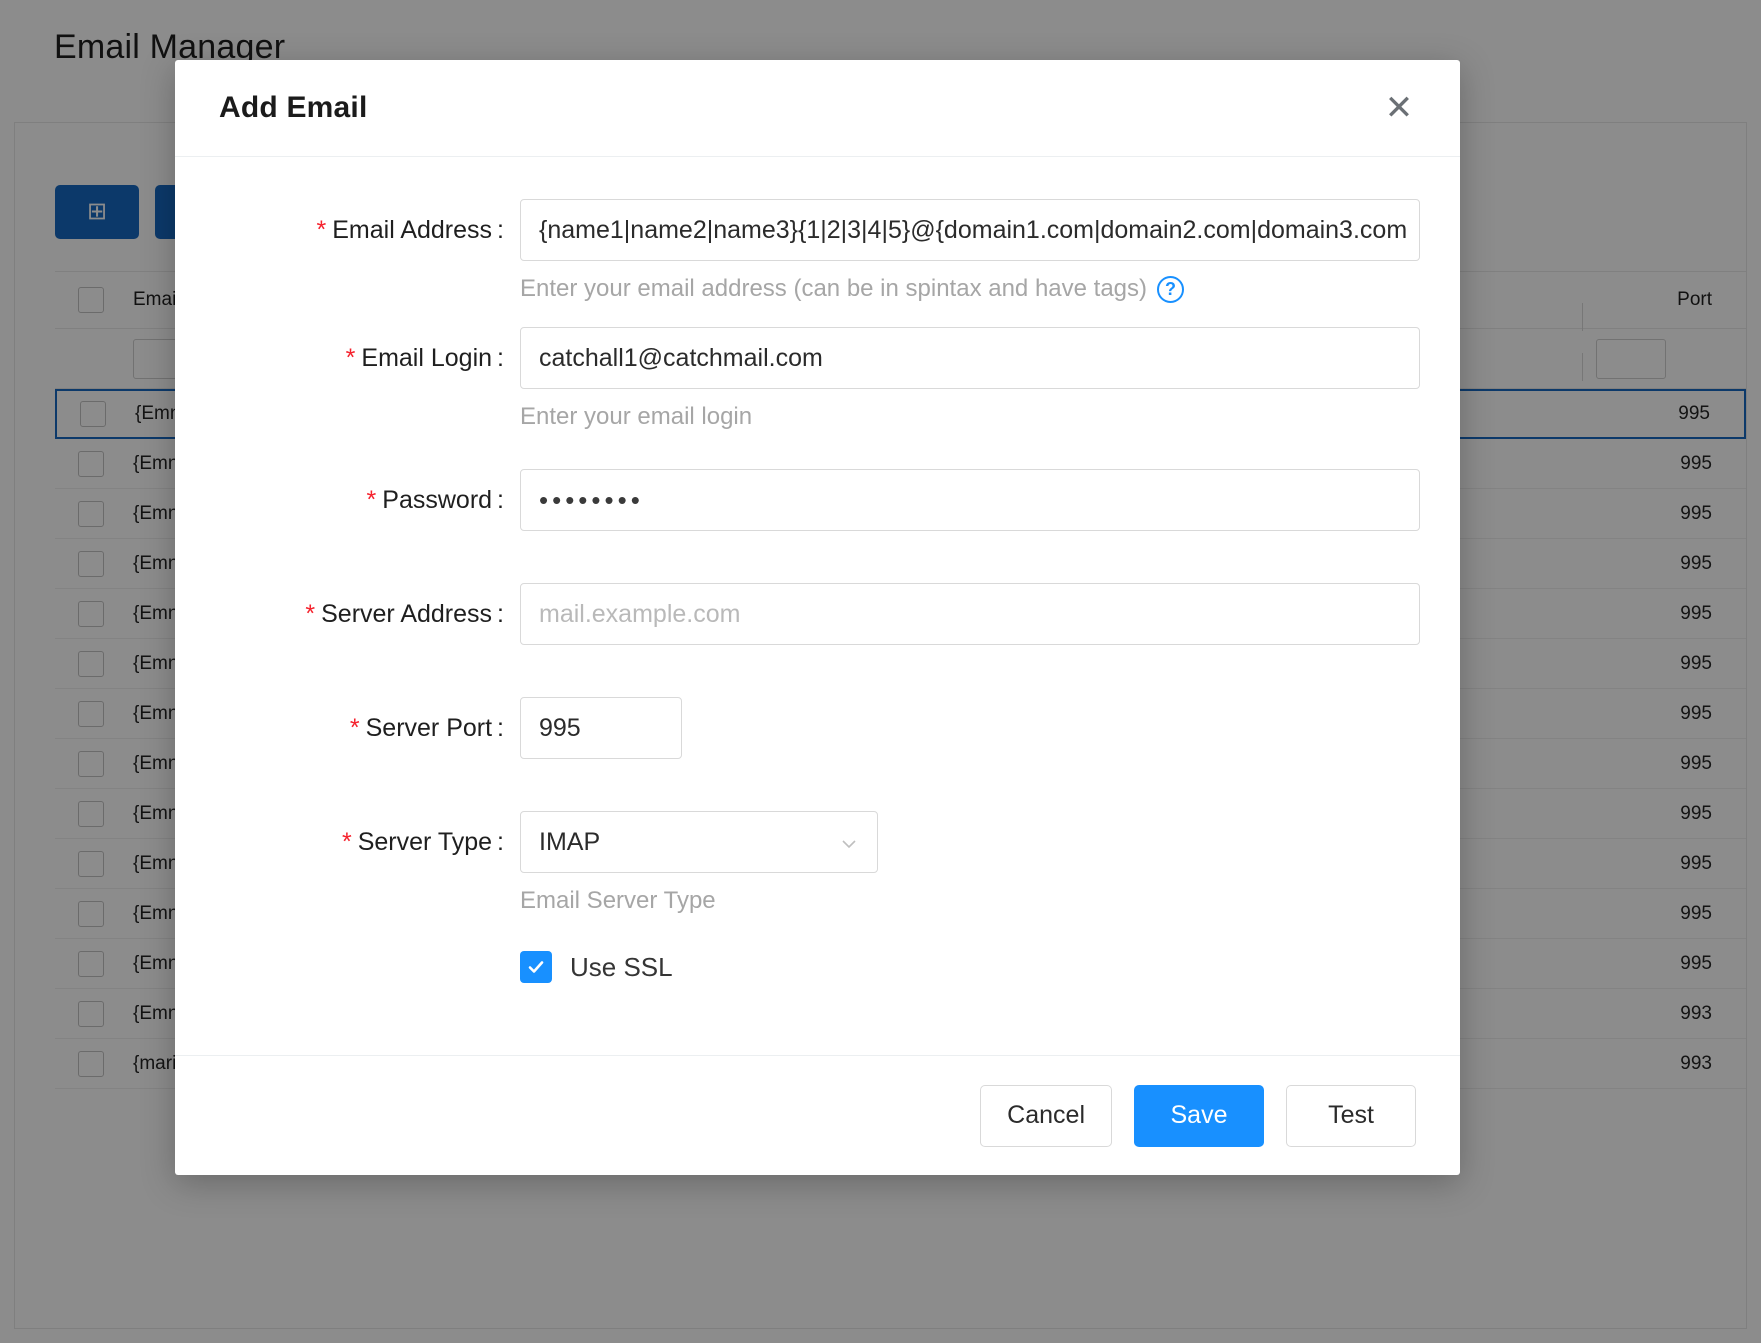  Describe the element at coordinates (424, 358) in the screenshot. I see `label-email-login: * Email Login :` at that location.